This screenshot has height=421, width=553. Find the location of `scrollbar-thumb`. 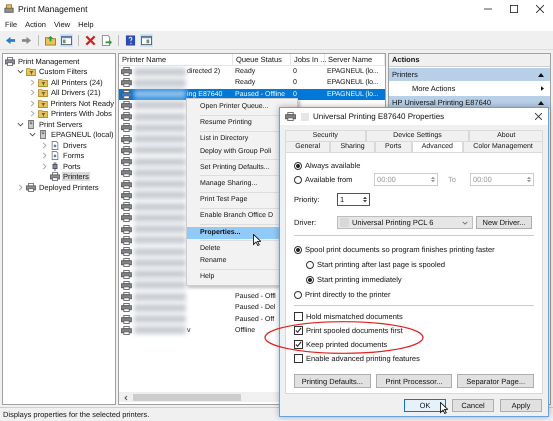

scrollbar-thumb is located at coordinates (187, 397).